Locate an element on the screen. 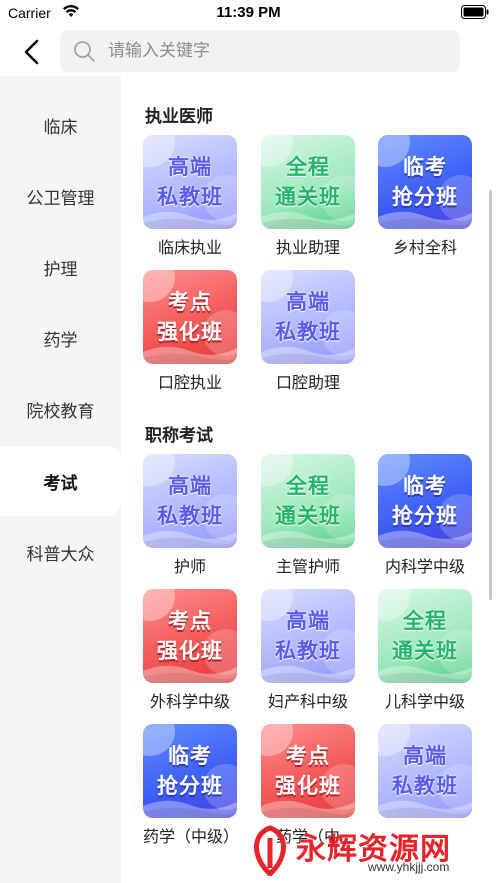 This screenshot has width=497, height=883. course-card-label: 乡村全科 is located at coordinates (424, 247).